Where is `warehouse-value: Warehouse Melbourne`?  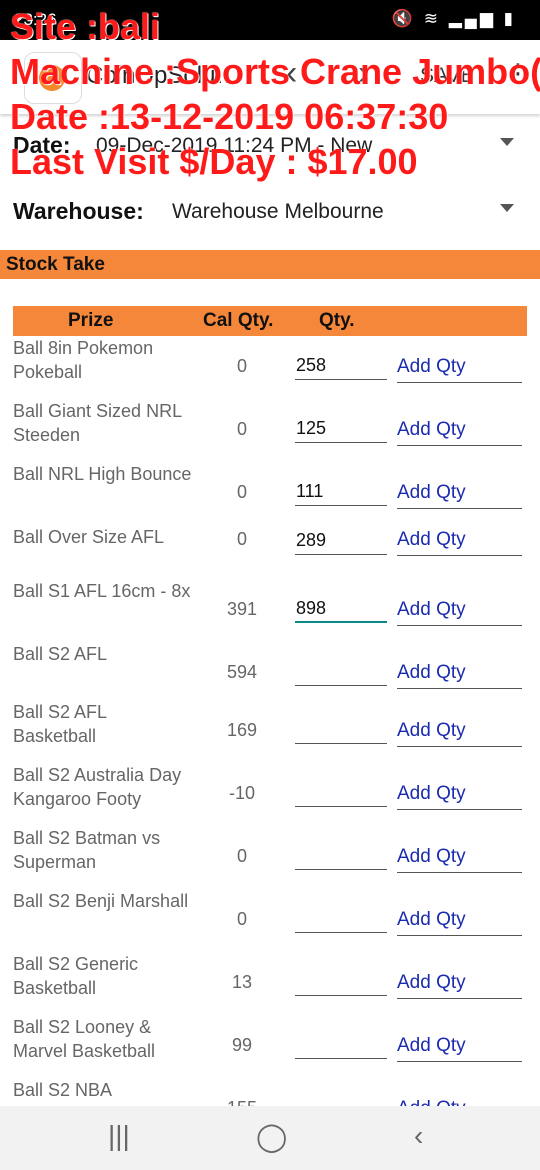
warehouse-value: Warehouse Melbourne is located at coordinates (278, 212).